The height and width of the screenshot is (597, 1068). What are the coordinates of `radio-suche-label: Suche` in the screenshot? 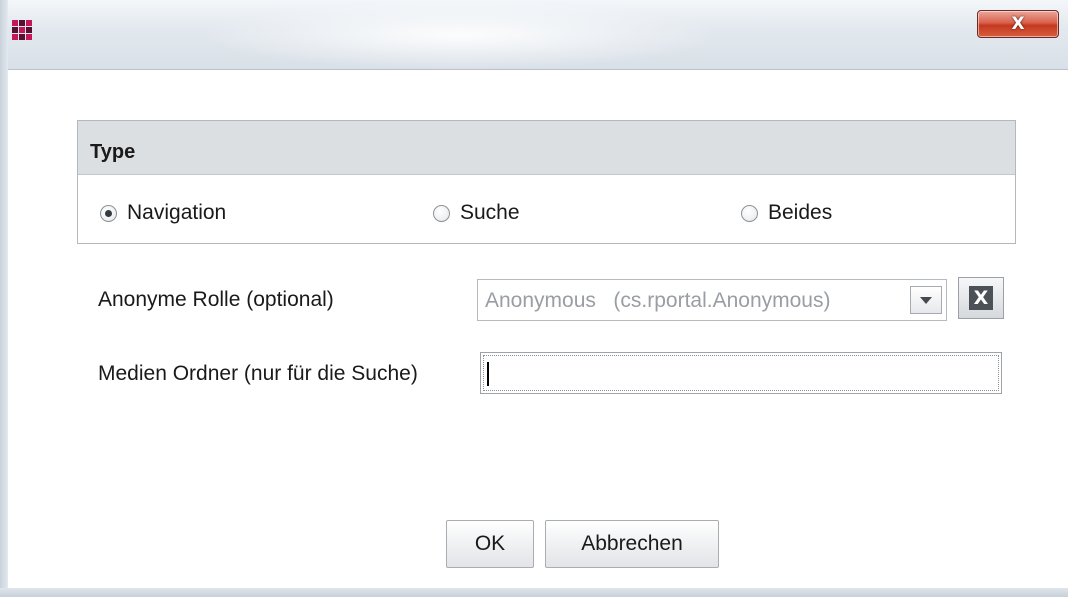 It's located at (490, 212).